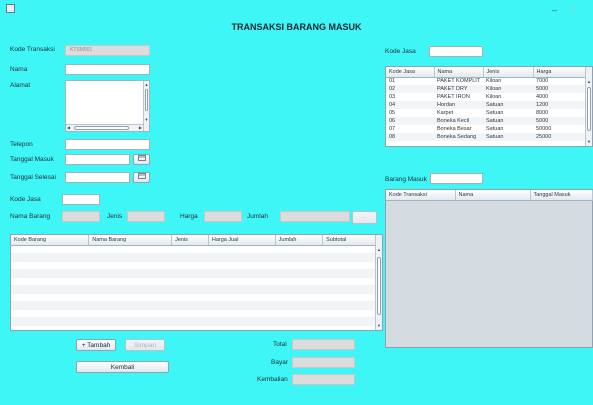 This screenshot has width=593, height=405. What do you see at coordinates (410, 105) in the screenshot?
I see `table-cell: 04` at bounding box center [410, 105].